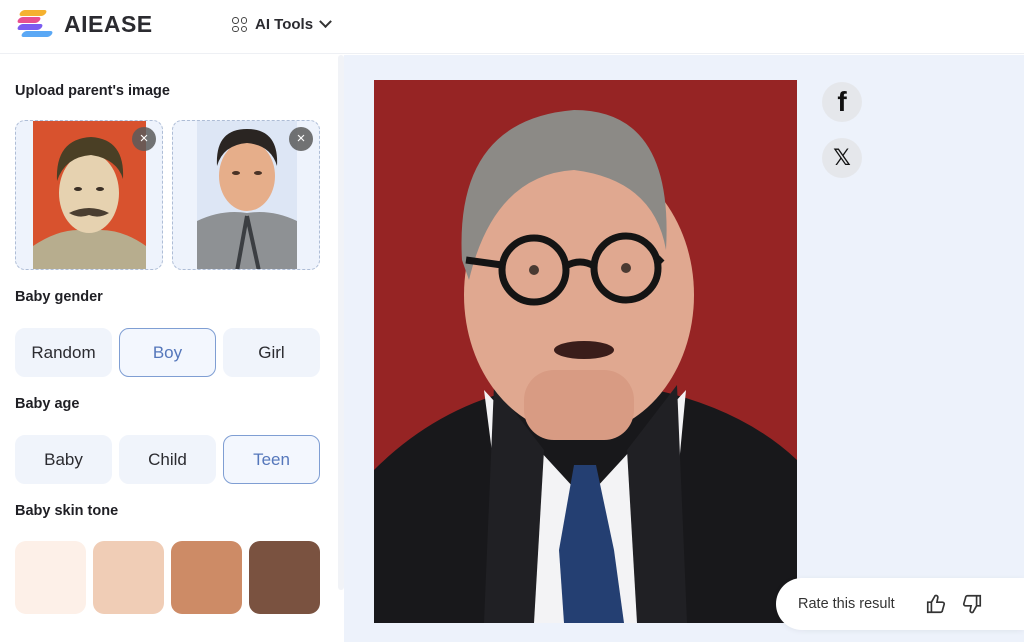 This screenshot has width=1024, height=642. What do you see at coordinates (271, 352) in the screenshot?
I see `gender-option-girl: Girl` at bounding box center [271, 352].